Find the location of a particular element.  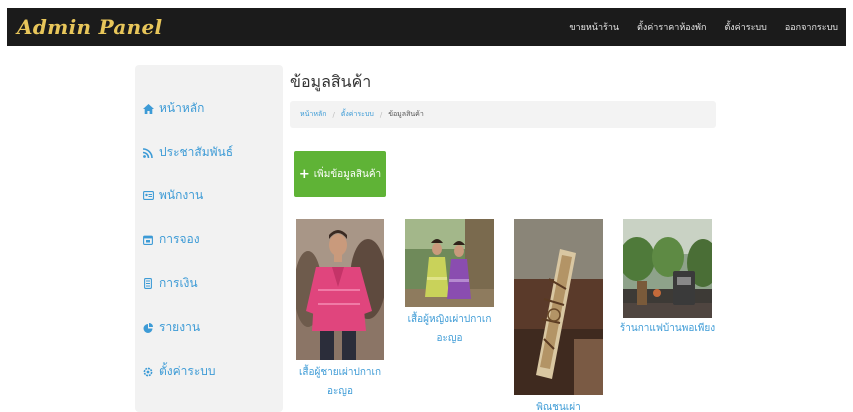

sidebar-item-booking: การจอง is located at coordinates (170, 239).